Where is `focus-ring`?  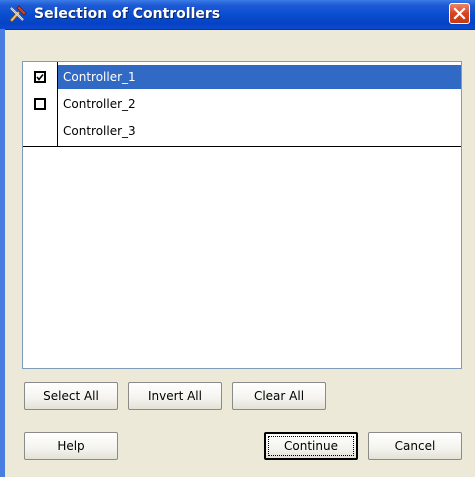 focus-ring is located at coordinates (311, 446).